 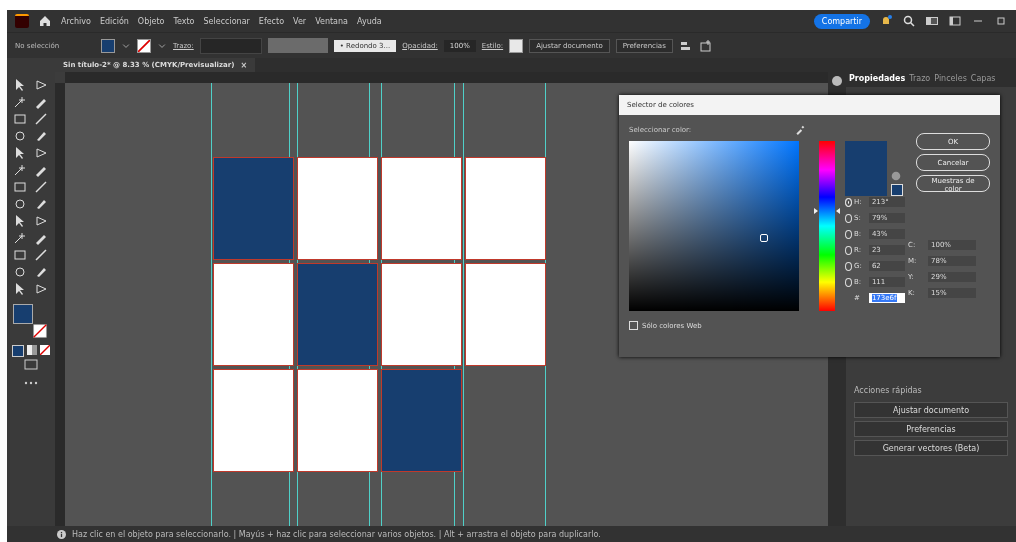 I want to click on style-swatch, so click(x=516, y=45).